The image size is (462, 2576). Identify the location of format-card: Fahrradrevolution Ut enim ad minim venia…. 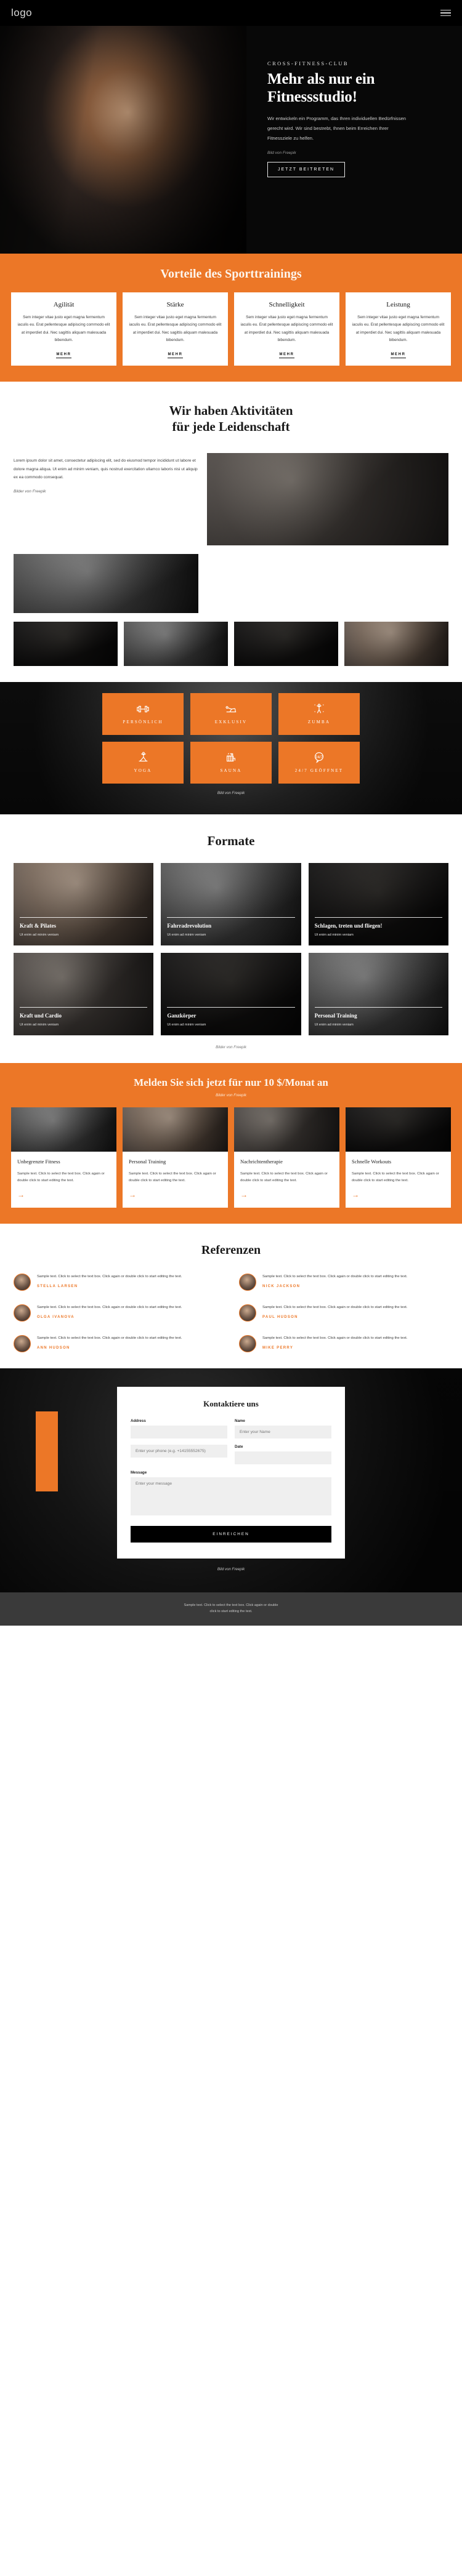
(231, 903).